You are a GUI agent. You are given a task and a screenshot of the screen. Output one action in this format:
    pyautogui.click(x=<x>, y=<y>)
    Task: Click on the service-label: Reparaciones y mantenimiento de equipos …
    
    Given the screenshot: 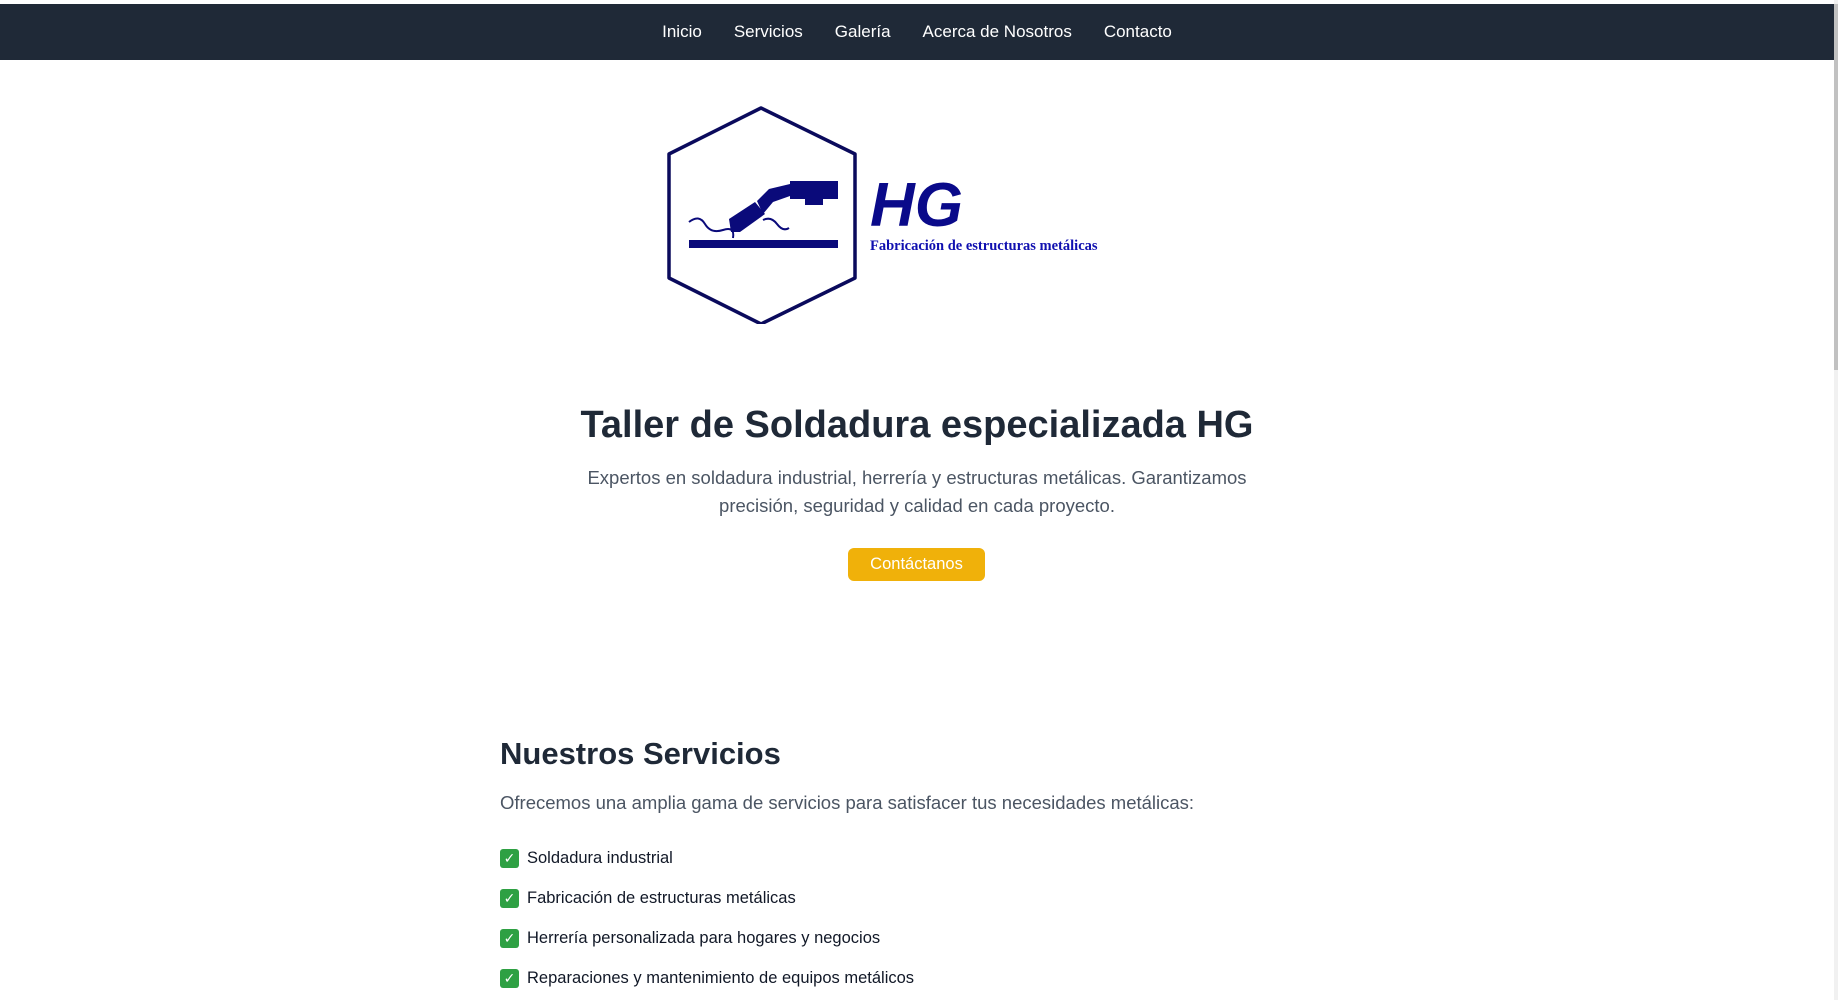 What is the action you would take?
    pyautogui.click(x=721, y=977)
    